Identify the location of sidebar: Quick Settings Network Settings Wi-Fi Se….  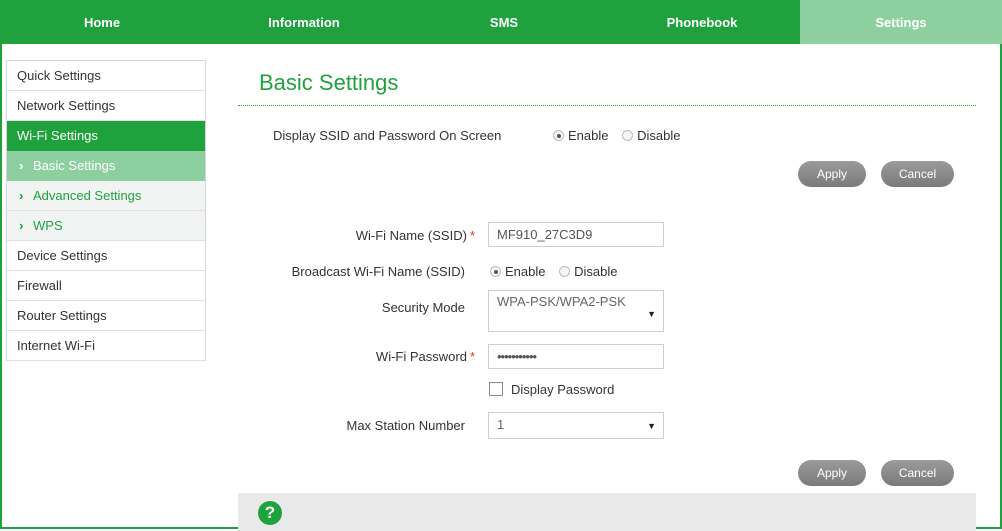
(106, 210).